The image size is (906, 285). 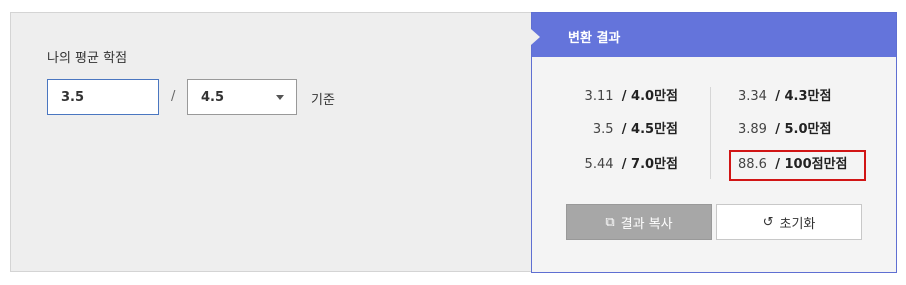 What do you see at coordinates (323, 100) in the screenshot?
I see `basis-label: 기준` at bounding box center [323, 100].